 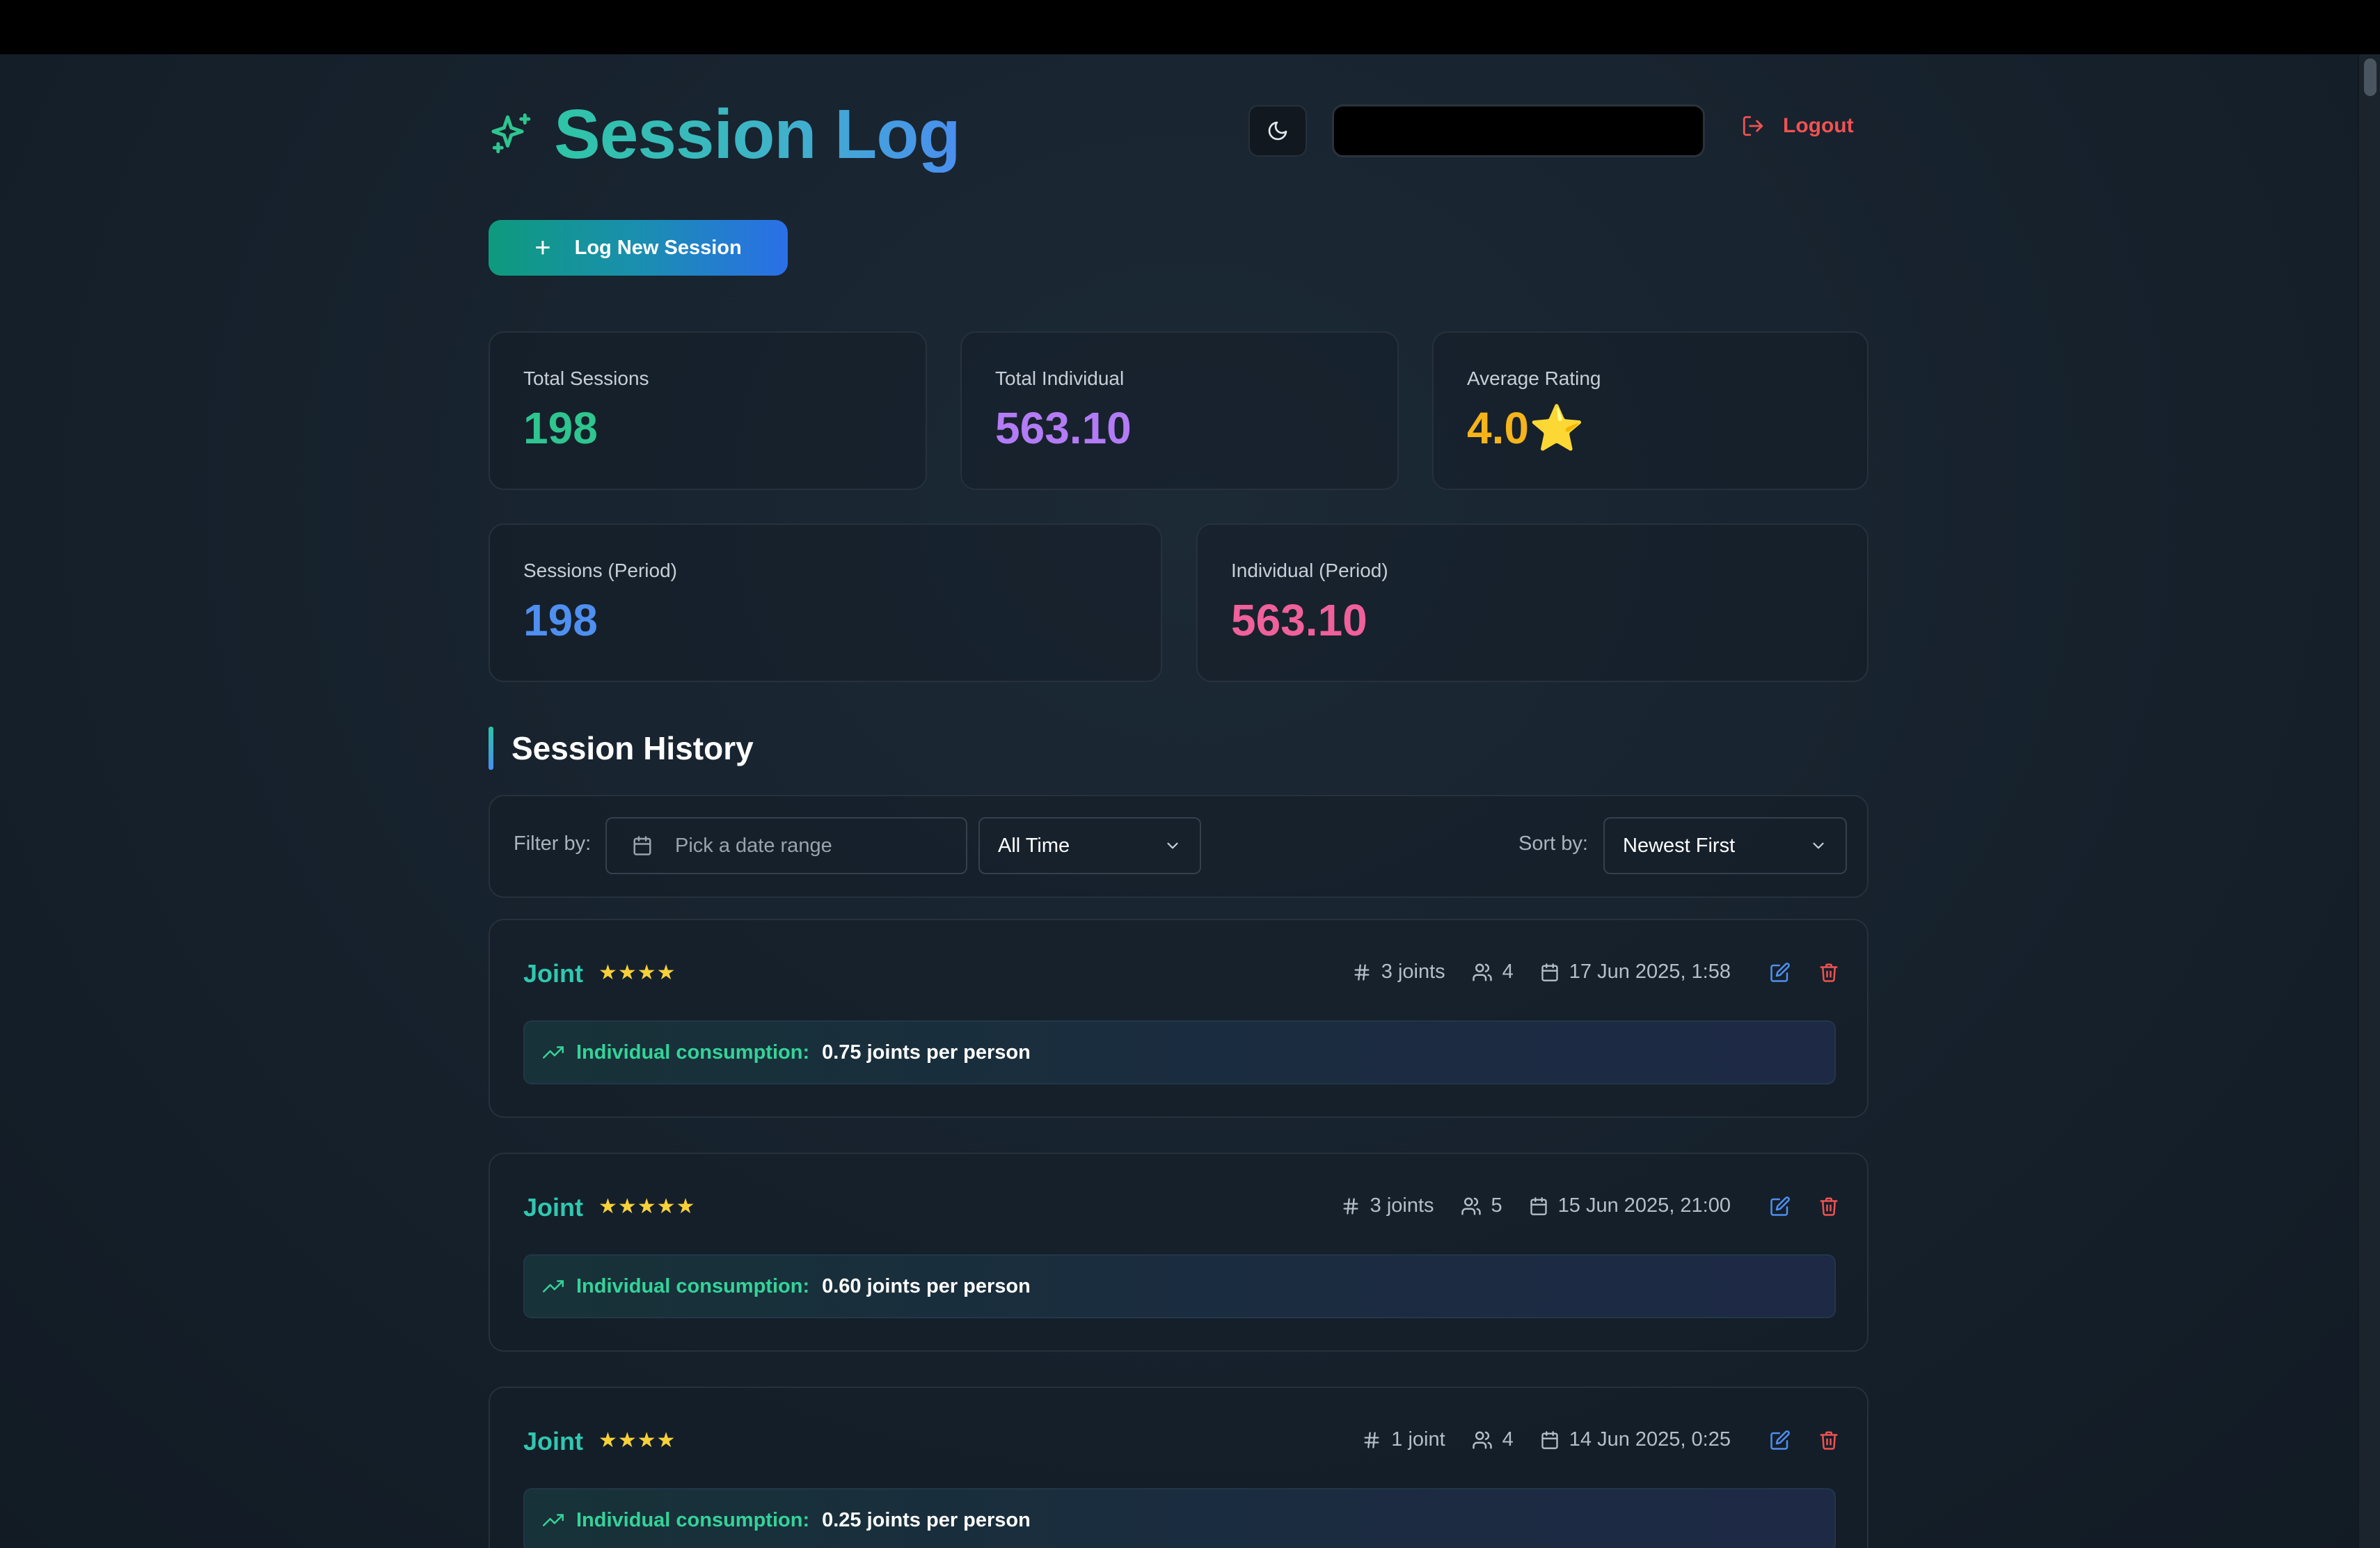 What do you see at coordinates (553, 843) in the screenshot?
I see `filter-label: Filter by:` at bounding box center [553, 843].